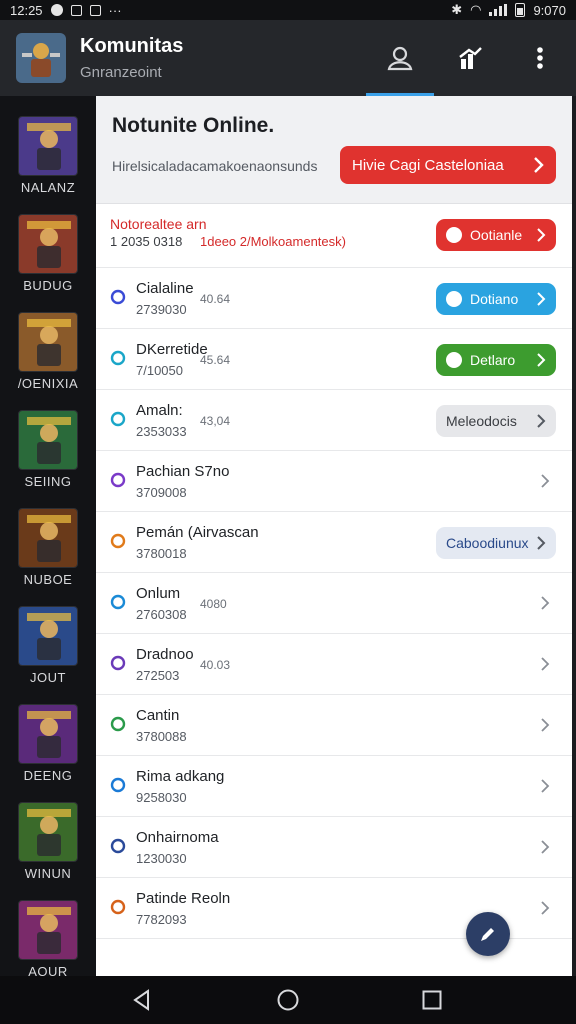 This screenshot has height=1024, width=576. What do you see at coordinates (48, 155) in the screenshot?
I see `rail-game-item: NALANZ` at bounding box center [48, 155].